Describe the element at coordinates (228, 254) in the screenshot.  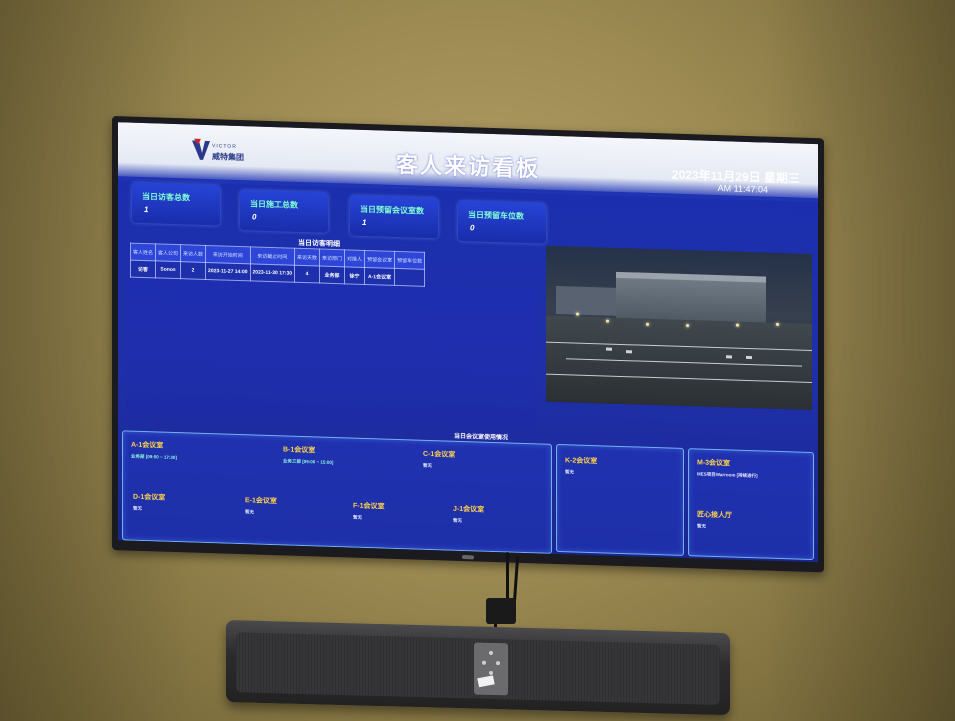
I see `column-header: 来访开始时间` at that location.